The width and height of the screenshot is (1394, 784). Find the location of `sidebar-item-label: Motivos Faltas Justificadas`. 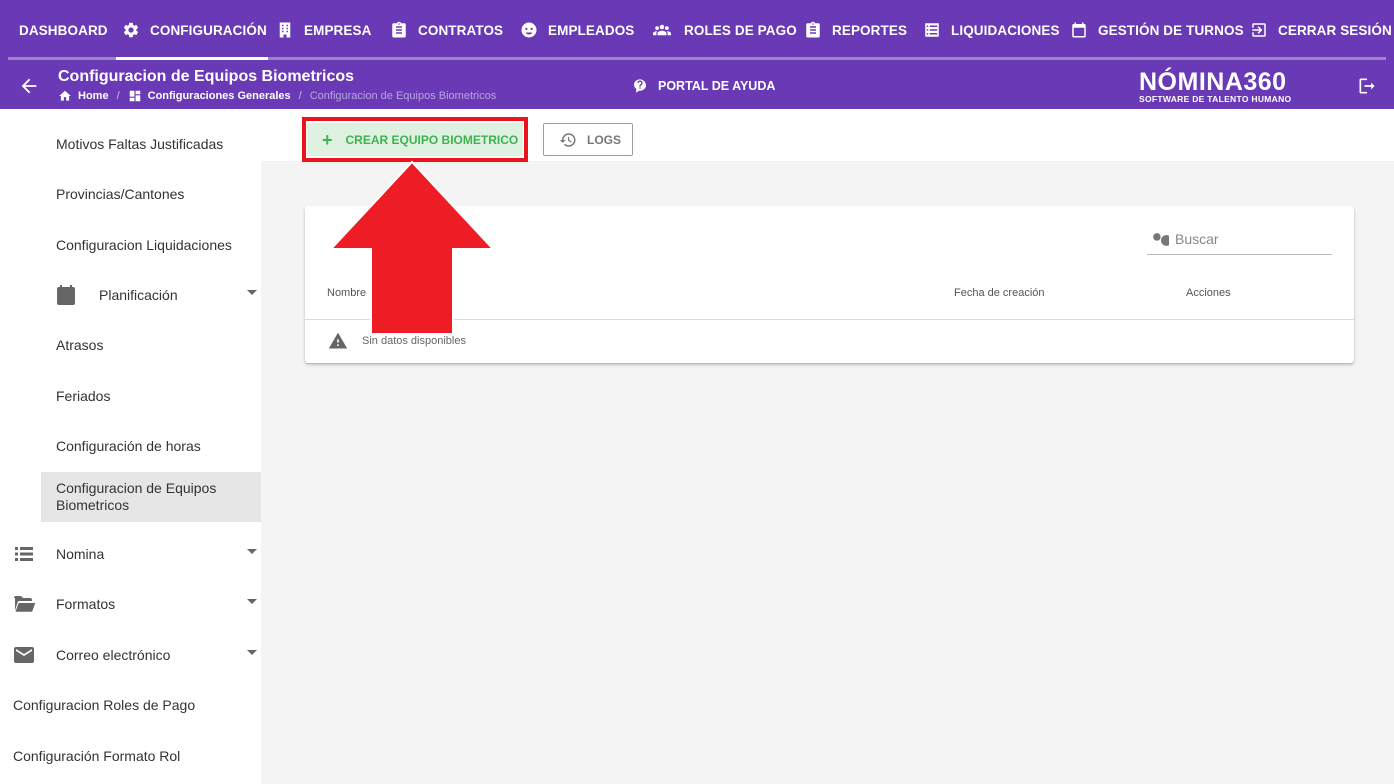

sidebar-item-label: Motivos Faltas Justificadas is located at coordinates (140, 144).